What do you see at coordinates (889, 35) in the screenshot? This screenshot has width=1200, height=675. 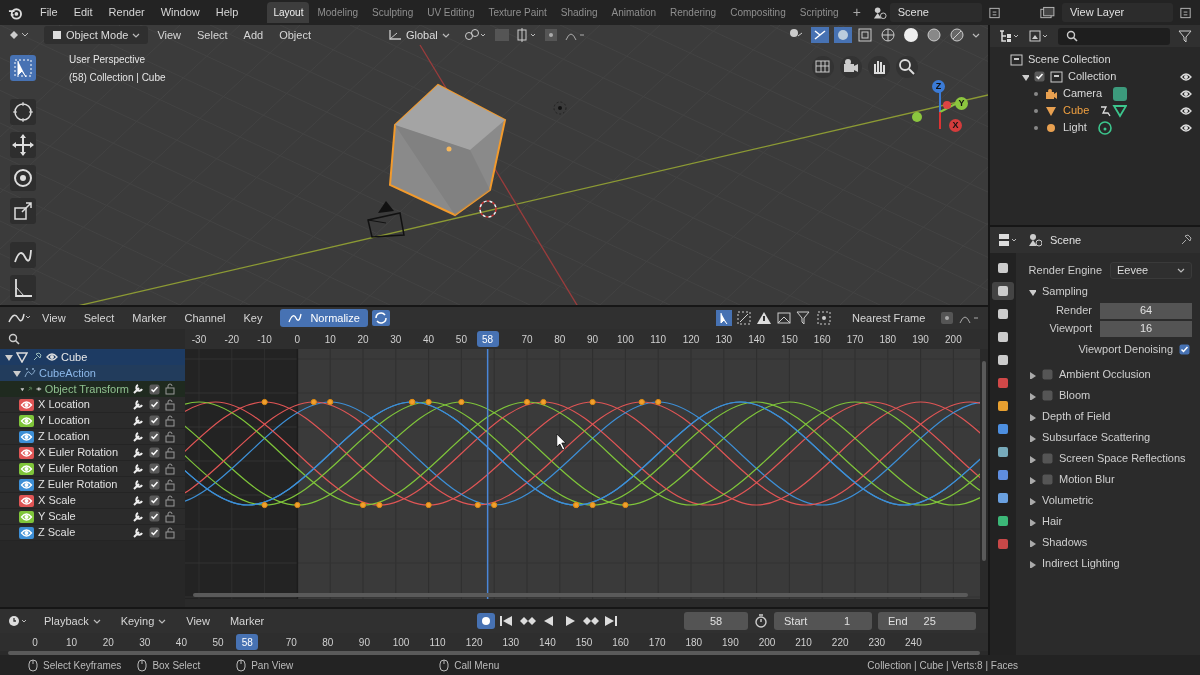 I see `wireframe-shading-icon` at bounding box center [889, 35].